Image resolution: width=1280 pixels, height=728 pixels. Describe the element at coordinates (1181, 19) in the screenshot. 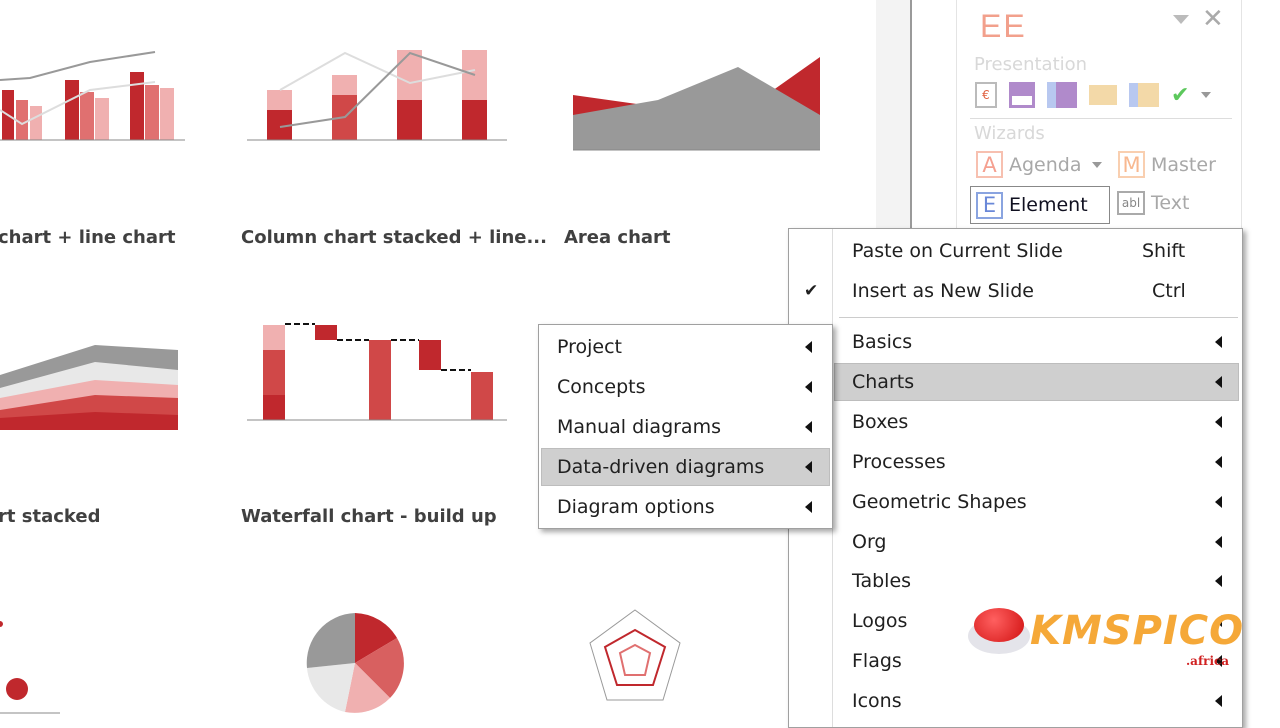

I see `panel-dropdown-icon` at that location.